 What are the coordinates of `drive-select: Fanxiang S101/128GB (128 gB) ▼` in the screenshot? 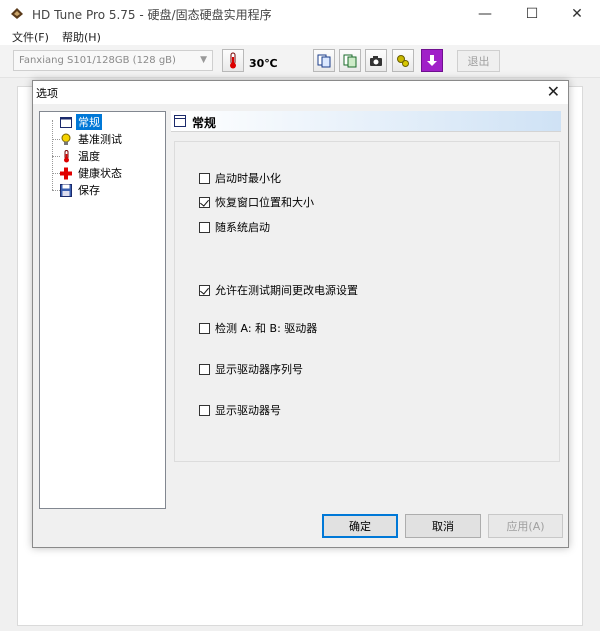 It's located at (113, 60).